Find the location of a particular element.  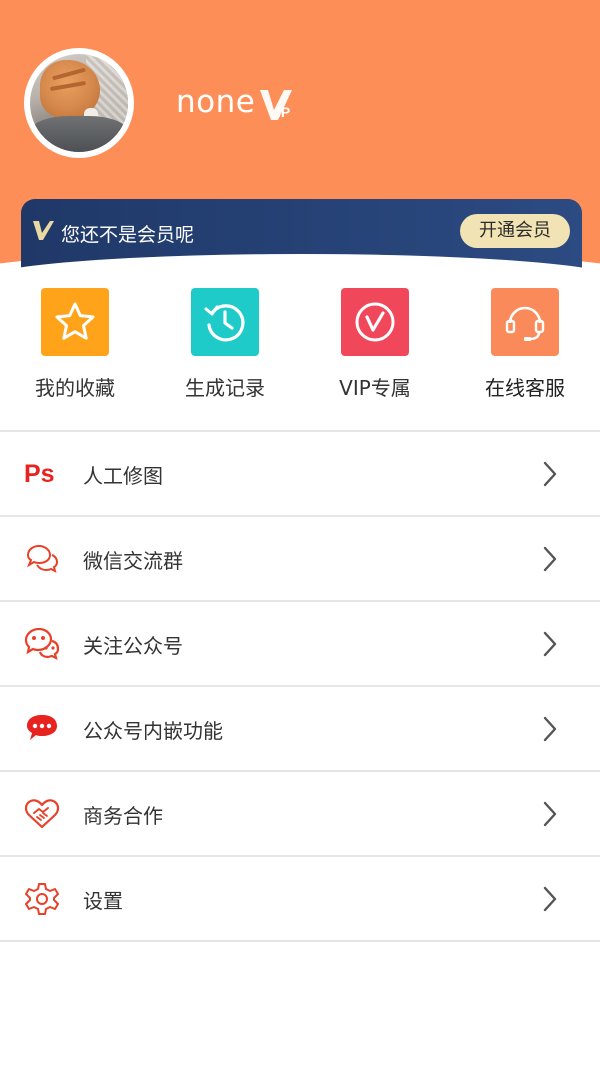

message-bubble-icon is located at coordinates (42, 729).